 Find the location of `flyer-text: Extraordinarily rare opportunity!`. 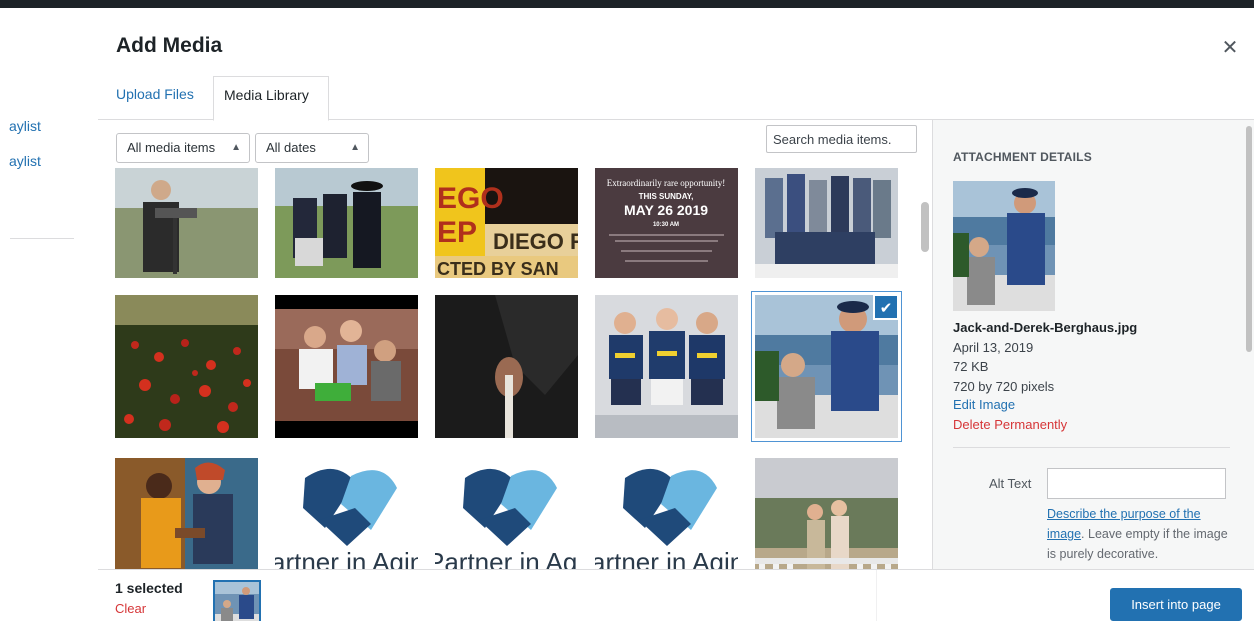

flyer-text: Extraordinarily rare opportunity! is located at coordinates (666, 183).